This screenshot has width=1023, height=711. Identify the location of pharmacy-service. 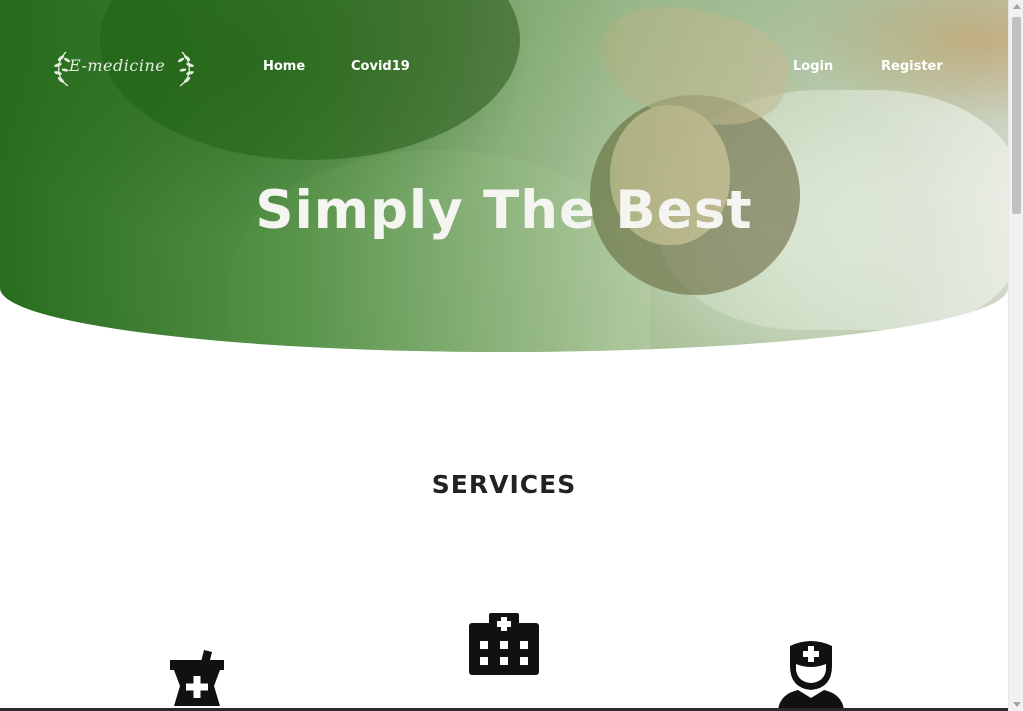
(197, 679).